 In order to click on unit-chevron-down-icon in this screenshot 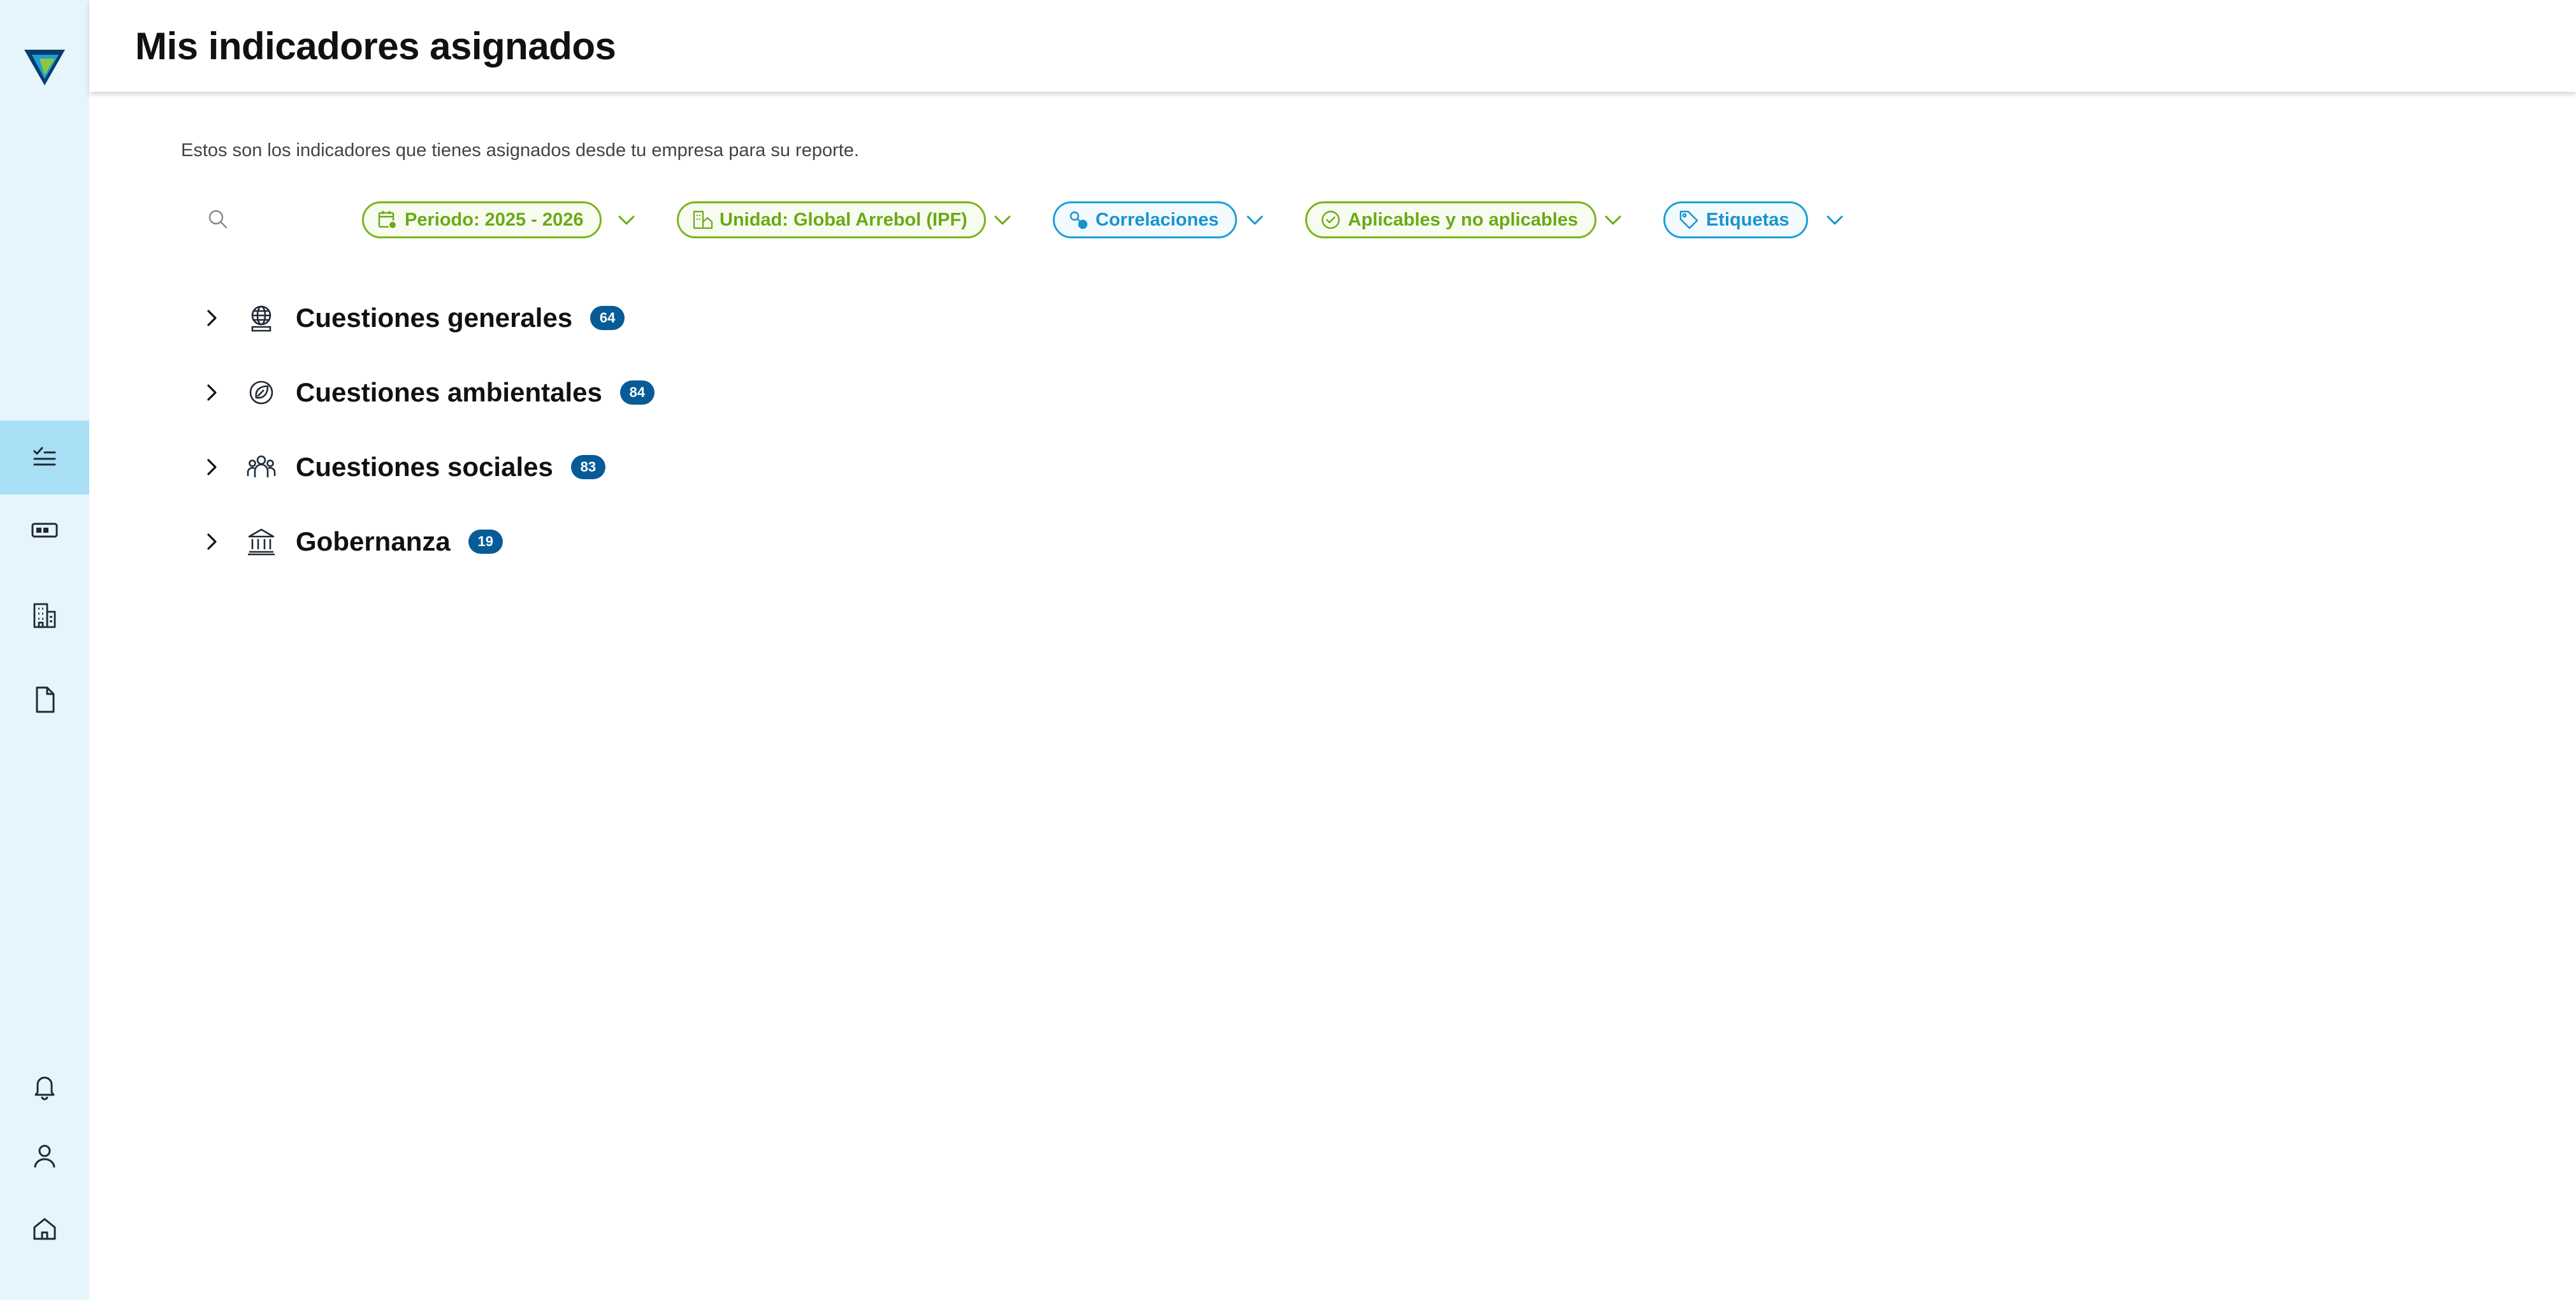, I will do `click(1002, 220)`.